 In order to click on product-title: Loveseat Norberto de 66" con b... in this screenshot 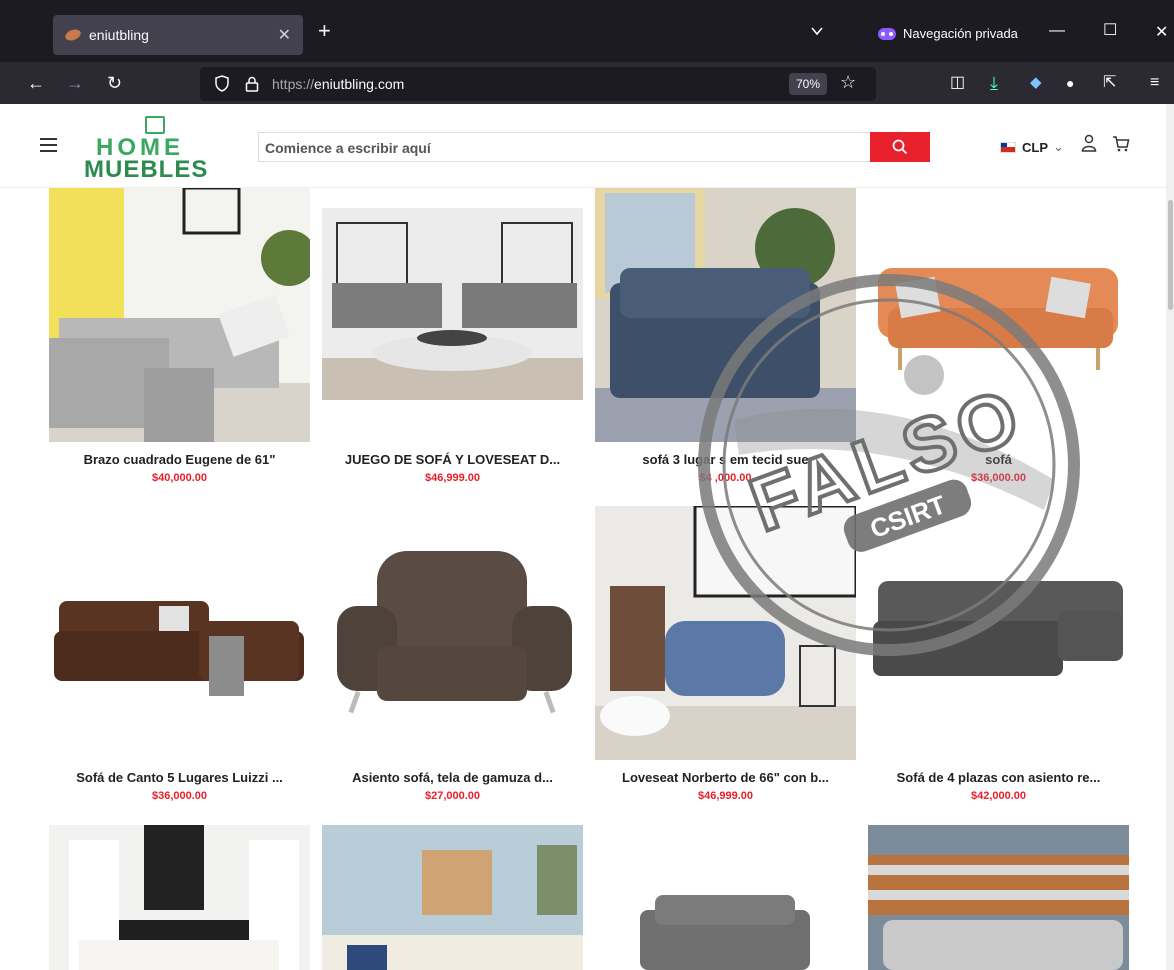, I will do `click(725, 777)`.